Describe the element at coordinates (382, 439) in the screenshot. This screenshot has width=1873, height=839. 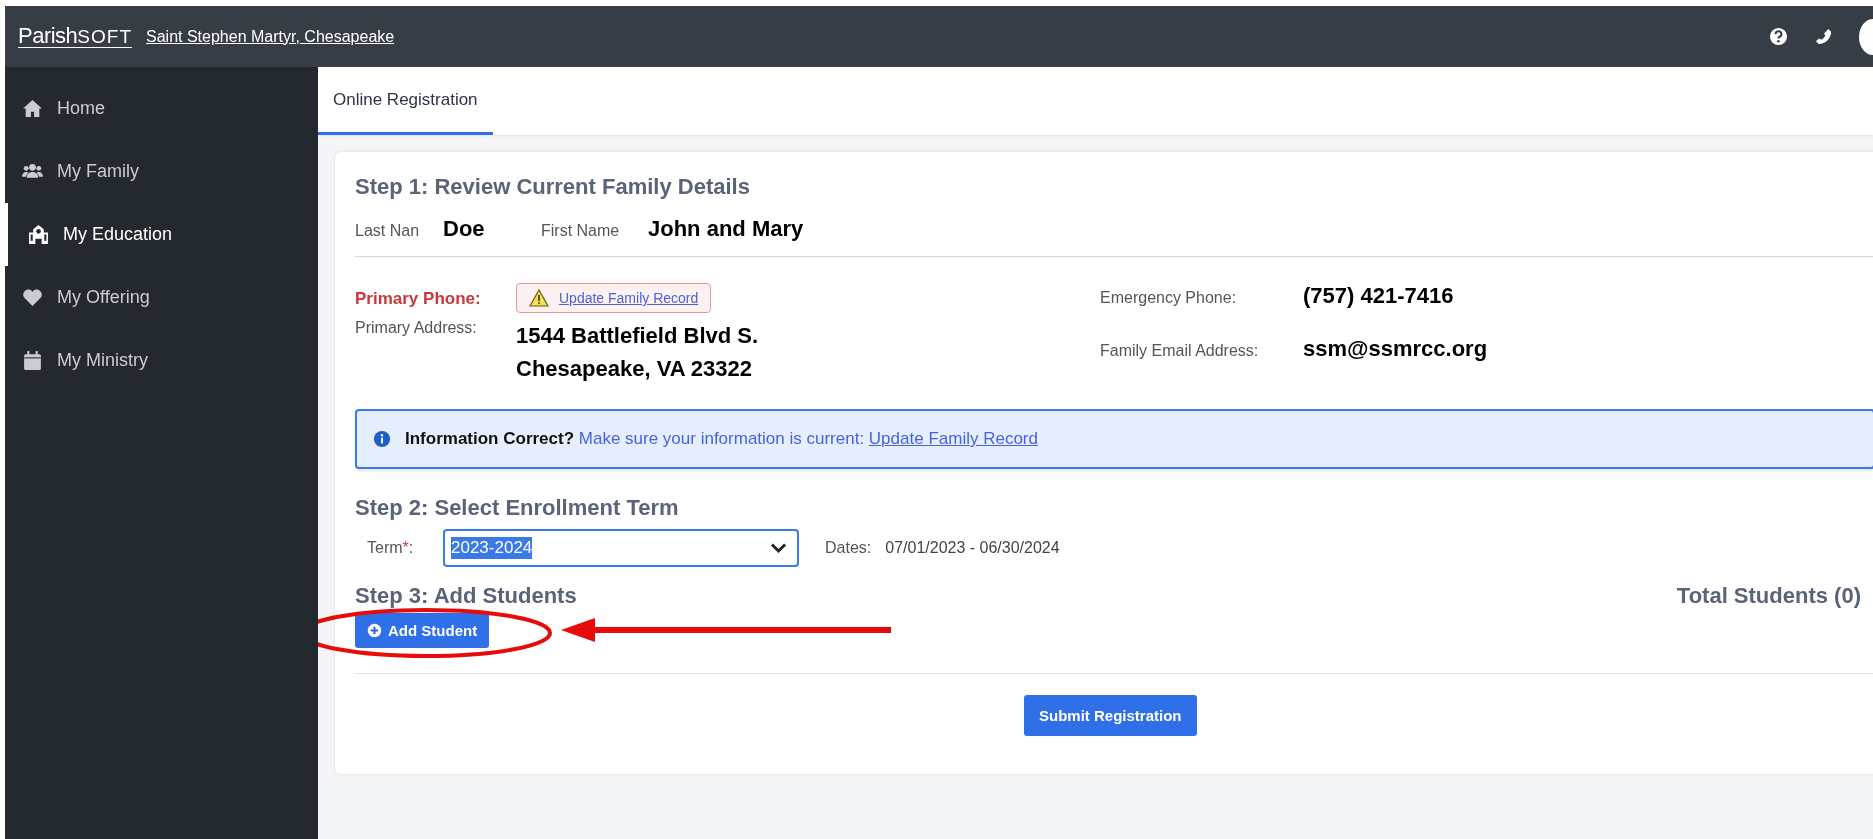
I see `info-icon` at that location.